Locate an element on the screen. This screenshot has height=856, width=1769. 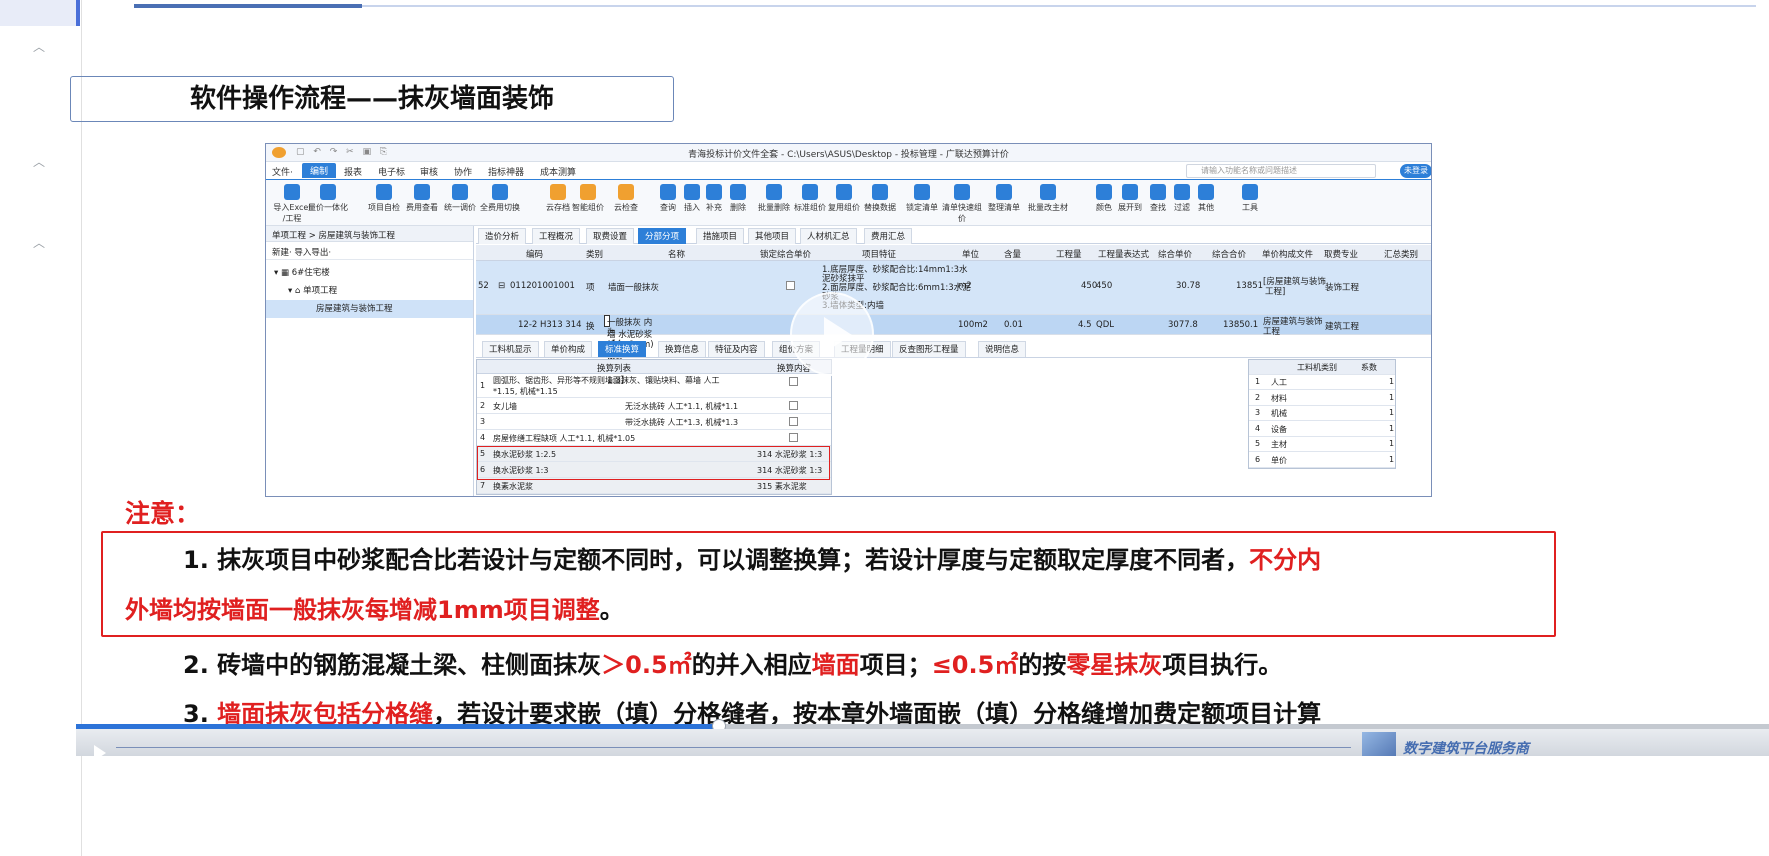
ribbon-button-label: 批量删除 is located at coordinates (774, 207).